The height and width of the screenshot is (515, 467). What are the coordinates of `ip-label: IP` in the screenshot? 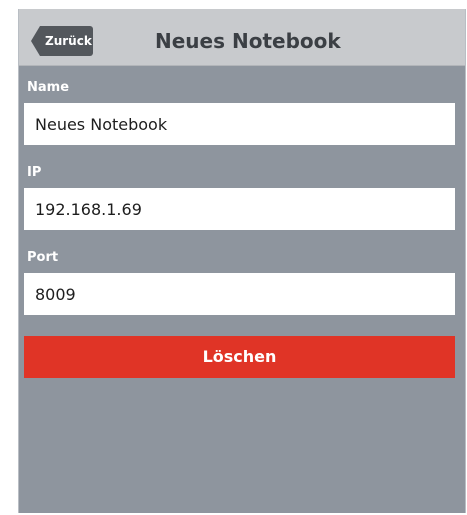 It's located at (34, 172).